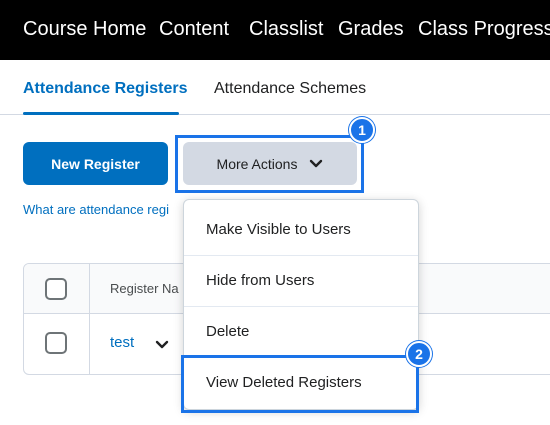 The width and height of the screenshot is (550, 425). I want to click on active-tab-indicator, so click(101, 113).